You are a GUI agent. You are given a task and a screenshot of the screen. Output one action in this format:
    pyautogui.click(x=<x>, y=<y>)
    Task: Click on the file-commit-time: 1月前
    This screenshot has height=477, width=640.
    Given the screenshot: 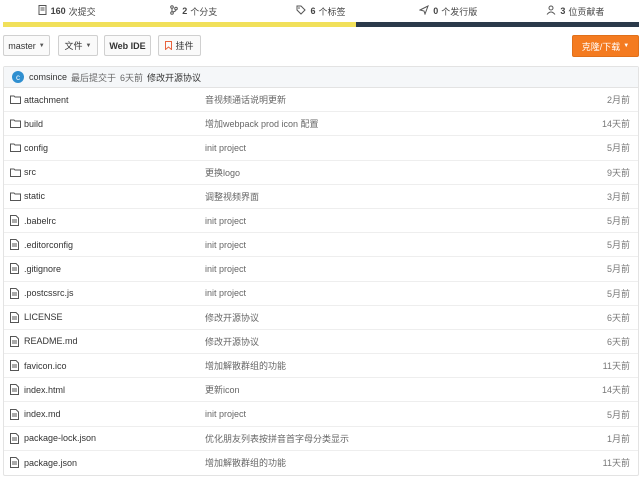 What is the action you would take?
    pyautogui.click(x=618, y=438)
    